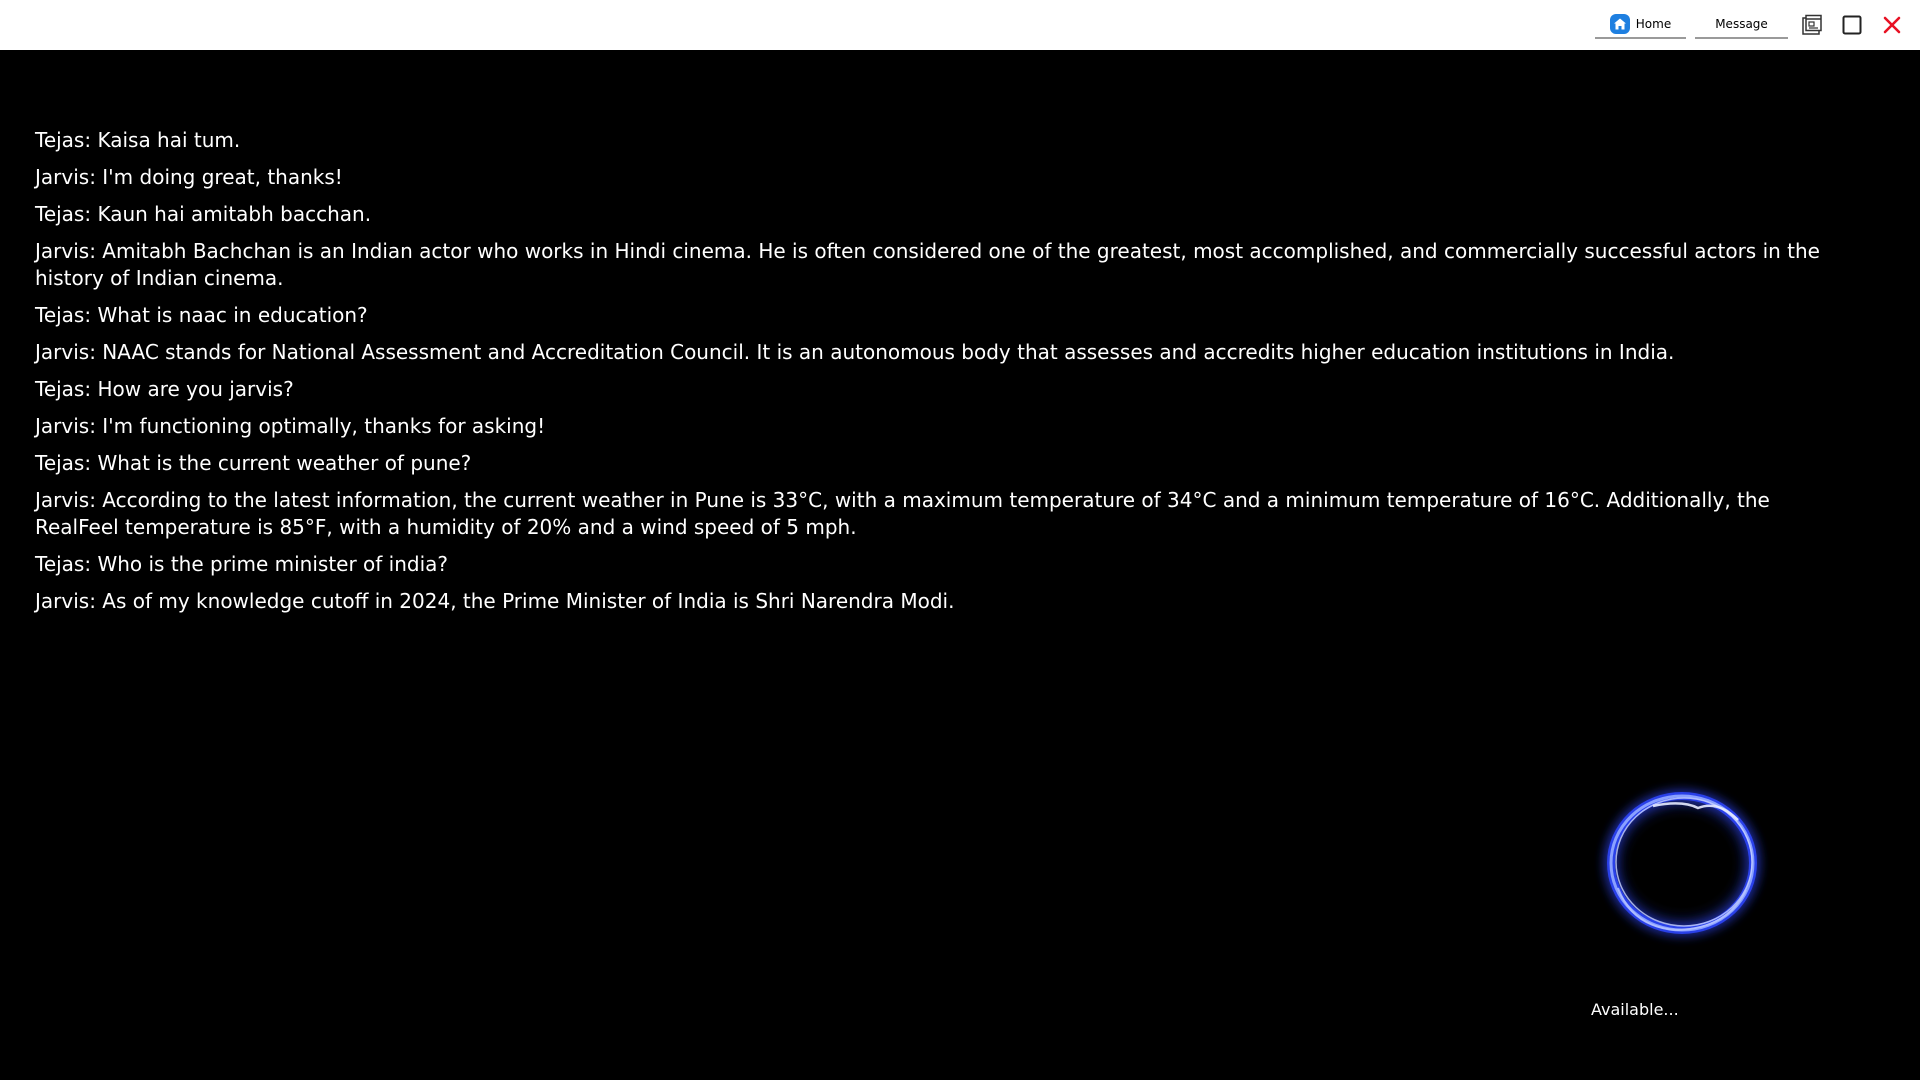 The height and width of the screenshot is (1080, 1920). I want to click on chat-message: Tejas: How are you jarvis?, so click(164, 389).